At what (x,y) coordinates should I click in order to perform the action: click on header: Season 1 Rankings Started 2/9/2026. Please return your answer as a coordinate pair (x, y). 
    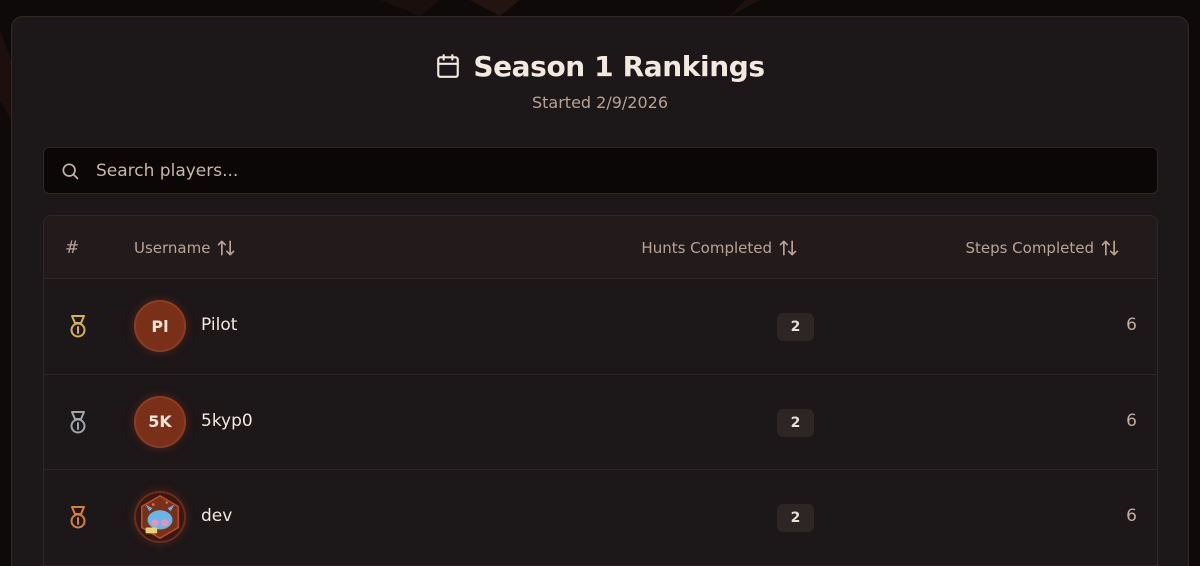
    Looking at the image, I should click on (600, 80).